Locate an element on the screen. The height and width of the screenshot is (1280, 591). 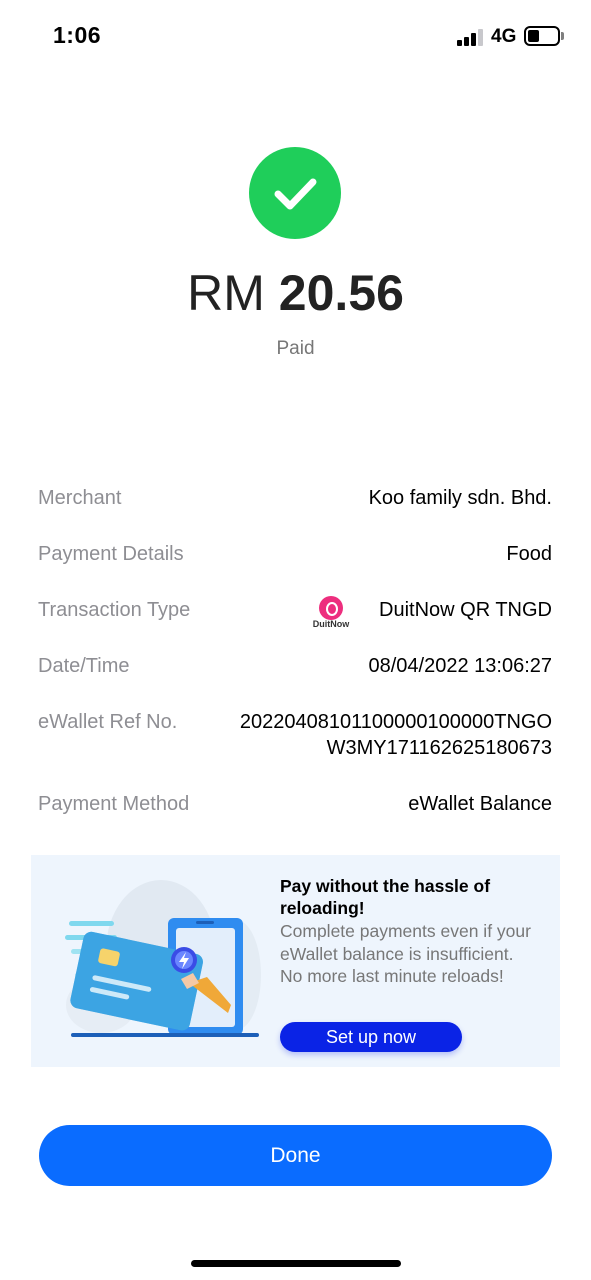
duitnow-logo-mark is located at coordinates (331, 608).